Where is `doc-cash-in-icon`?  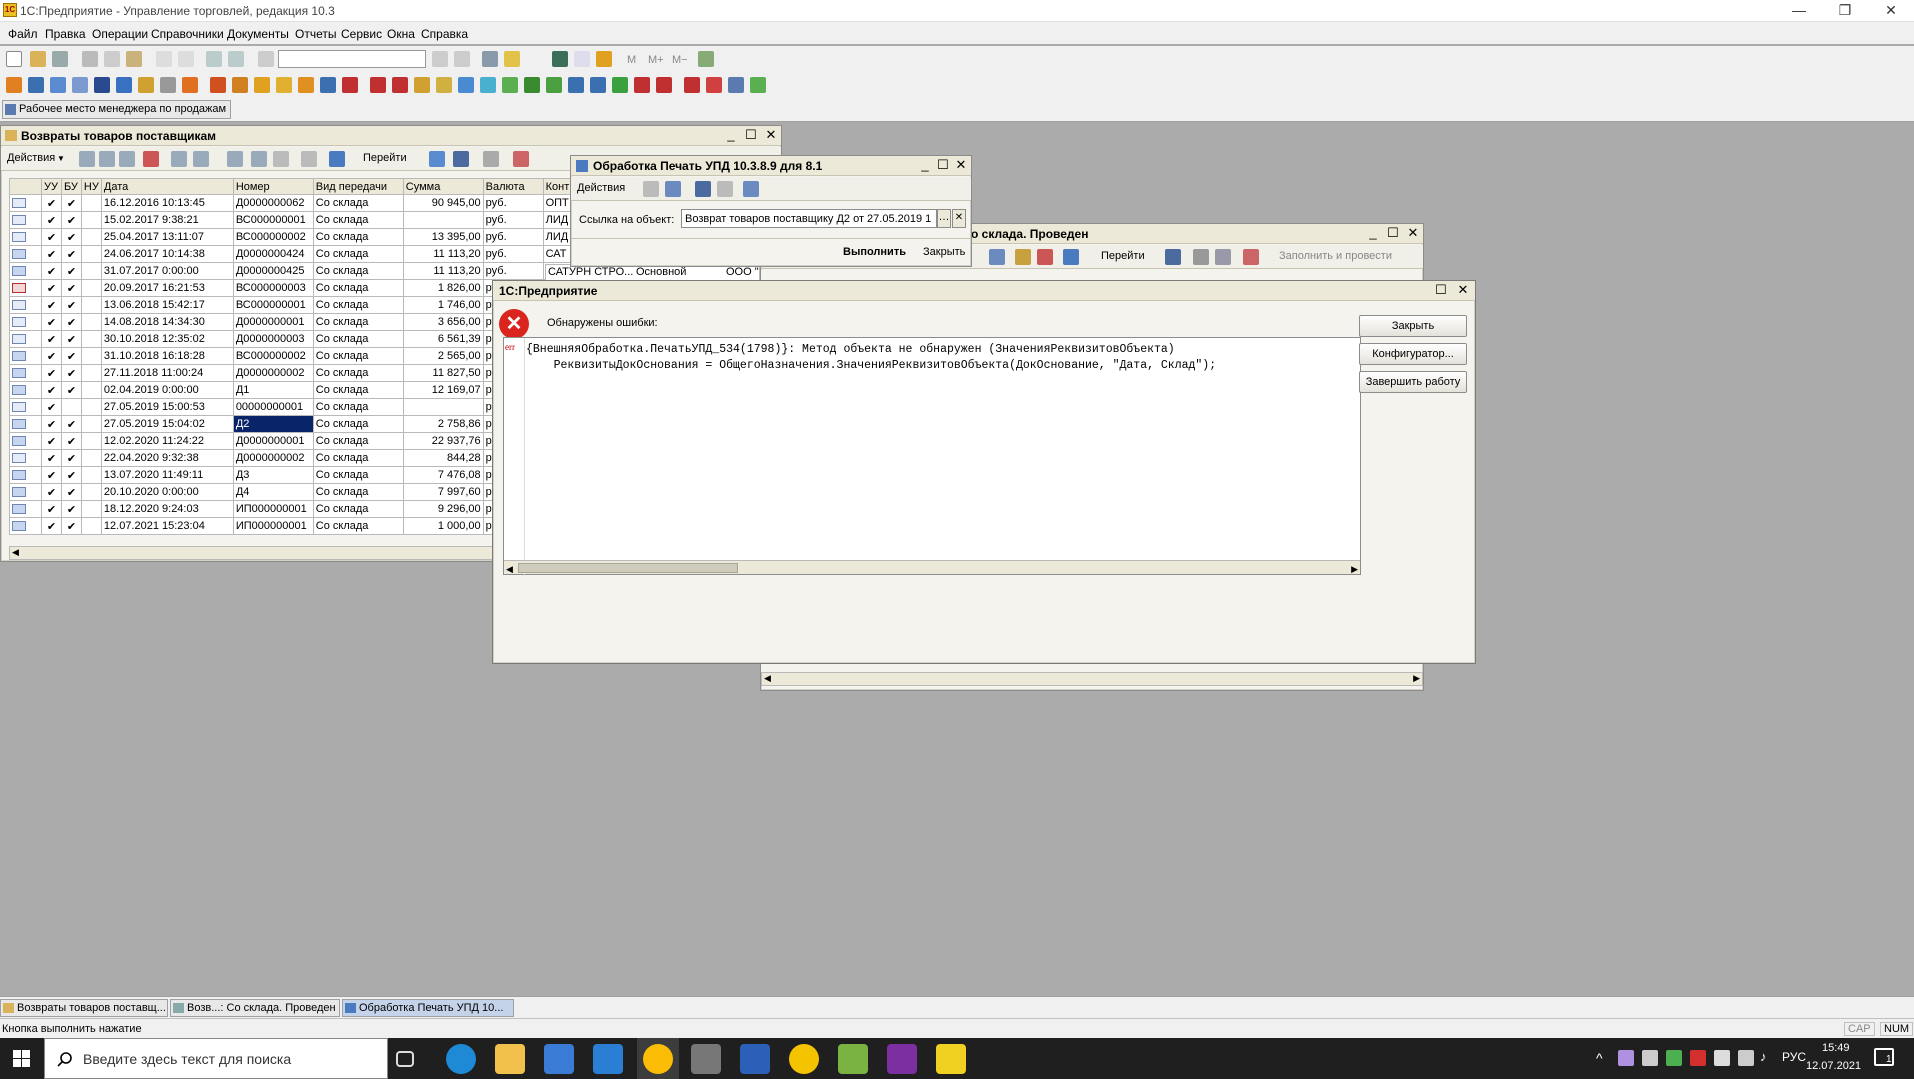
doc-cash-in-icon is located at coordinates (422, 85).